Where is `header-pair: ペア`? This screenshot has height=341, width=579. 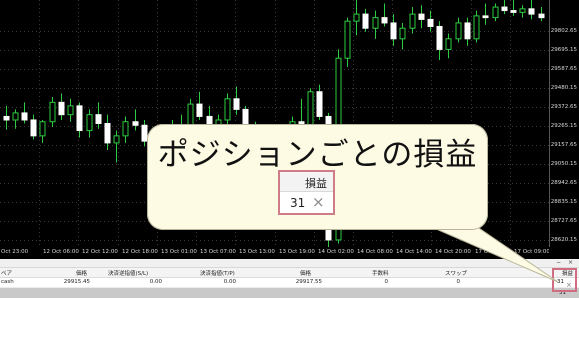
header-pair: ペア is located at coordinates (6, 273).